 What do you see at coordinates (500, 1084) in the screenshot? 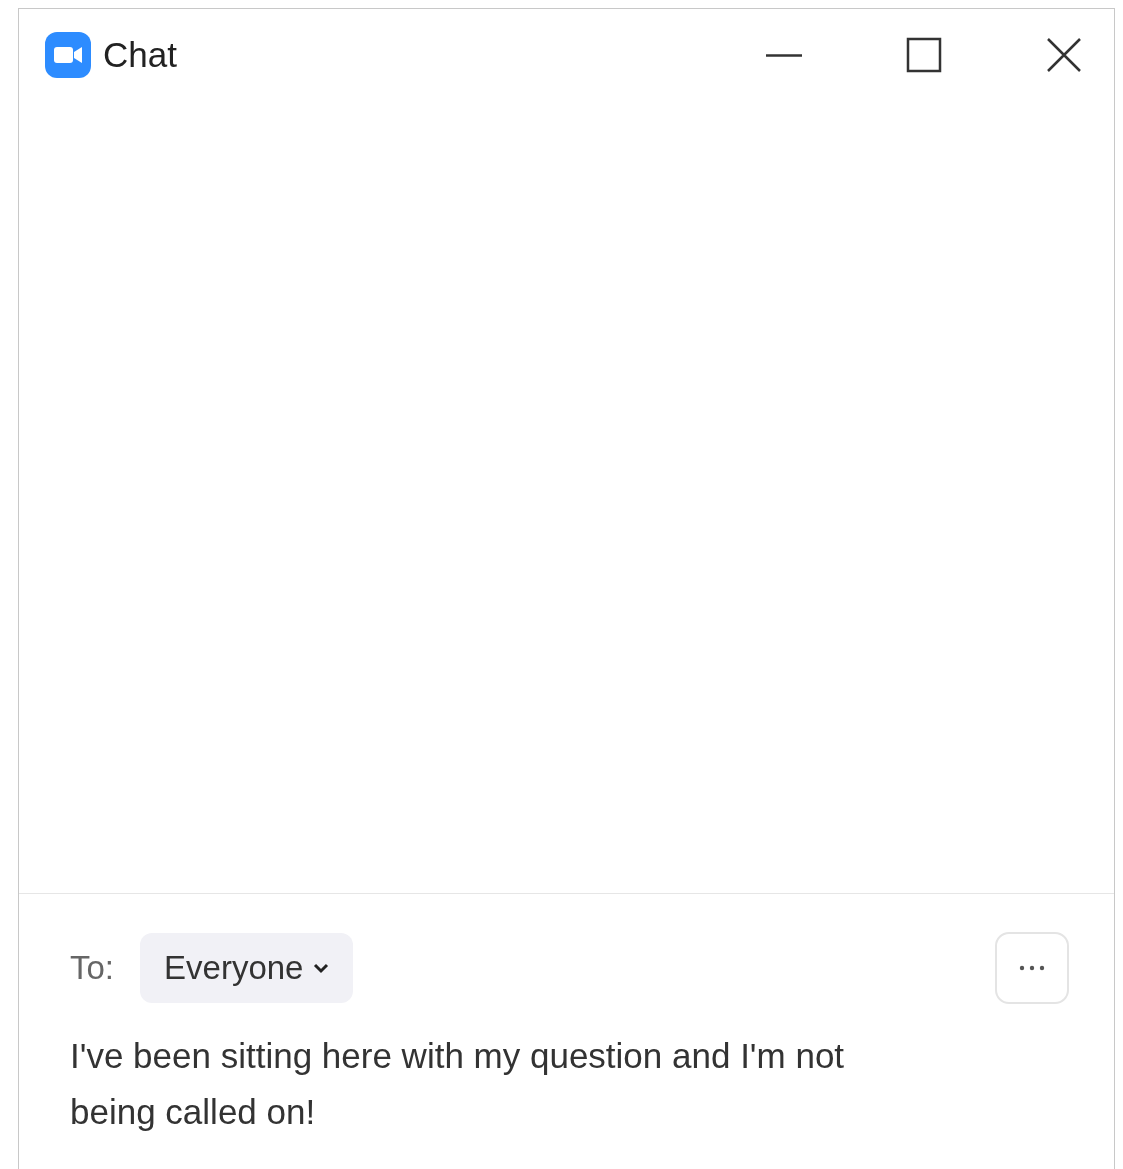
I see `message-field: I've been sitting here with my question and I'm not being called on!` at bounding box center [500, 1084].